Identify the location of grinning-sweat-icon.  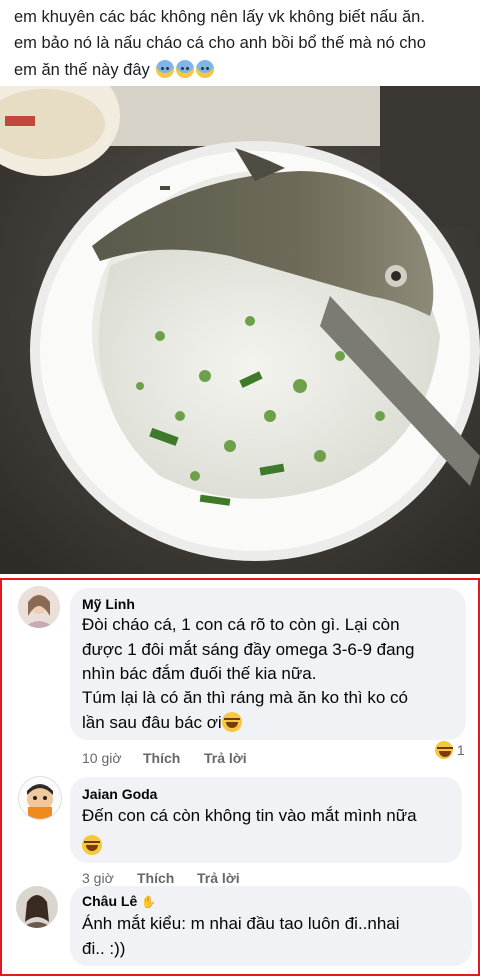
(92, 845).